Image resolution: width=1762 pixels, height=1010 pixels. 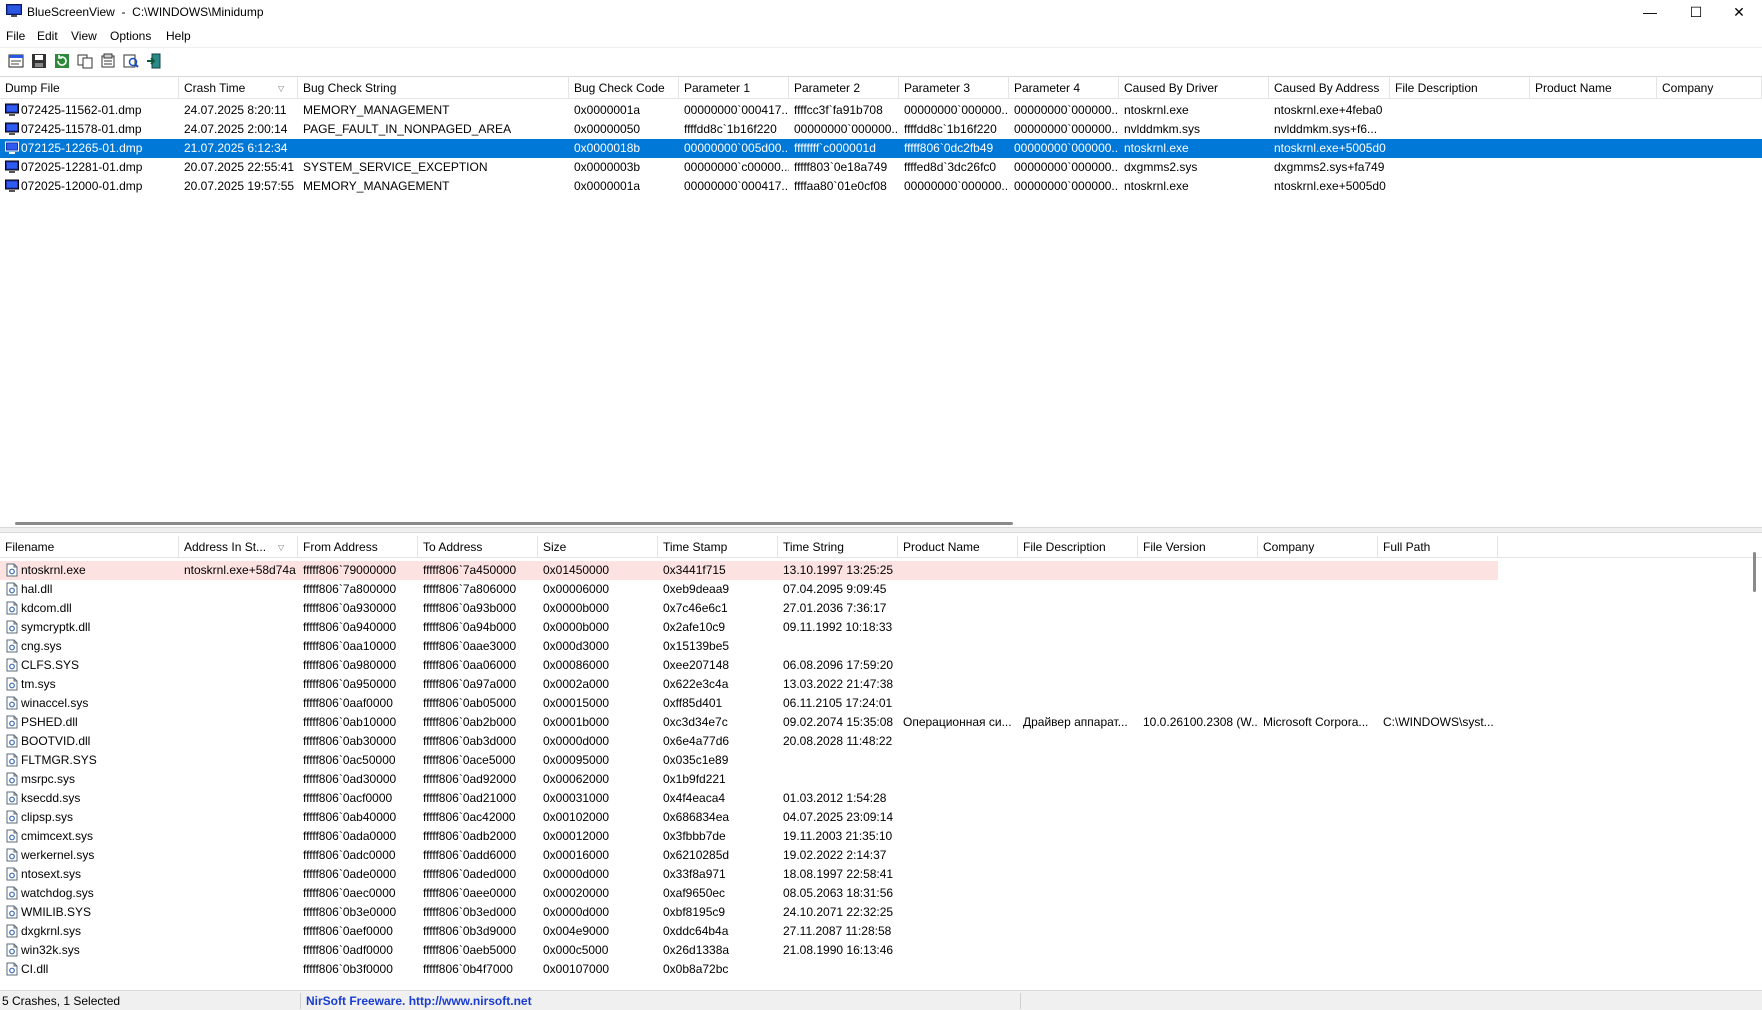 What do you see at coordinates (1156, 110) in the screenshot?
I see `cell-caused-by-driver: ntoskrnl.exe` at bounding box center [1156, 110].